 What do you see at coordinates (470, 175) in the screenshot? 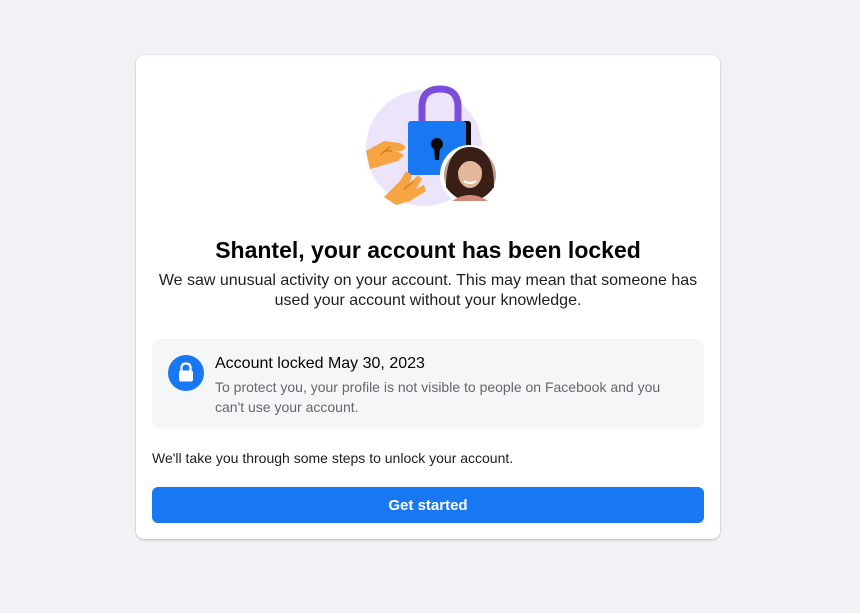
I see `profile-avatar` at bounding box center [470, 175].